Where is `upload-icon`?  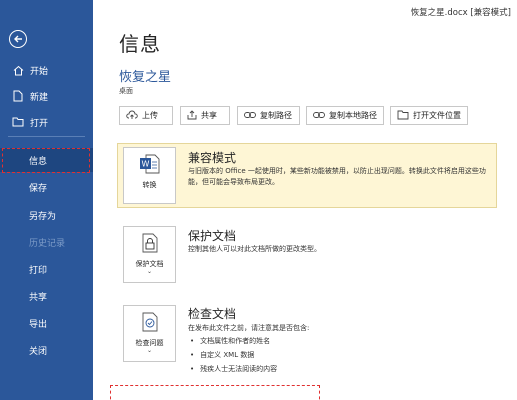
upload-icon is located at coordinates (134, 116).